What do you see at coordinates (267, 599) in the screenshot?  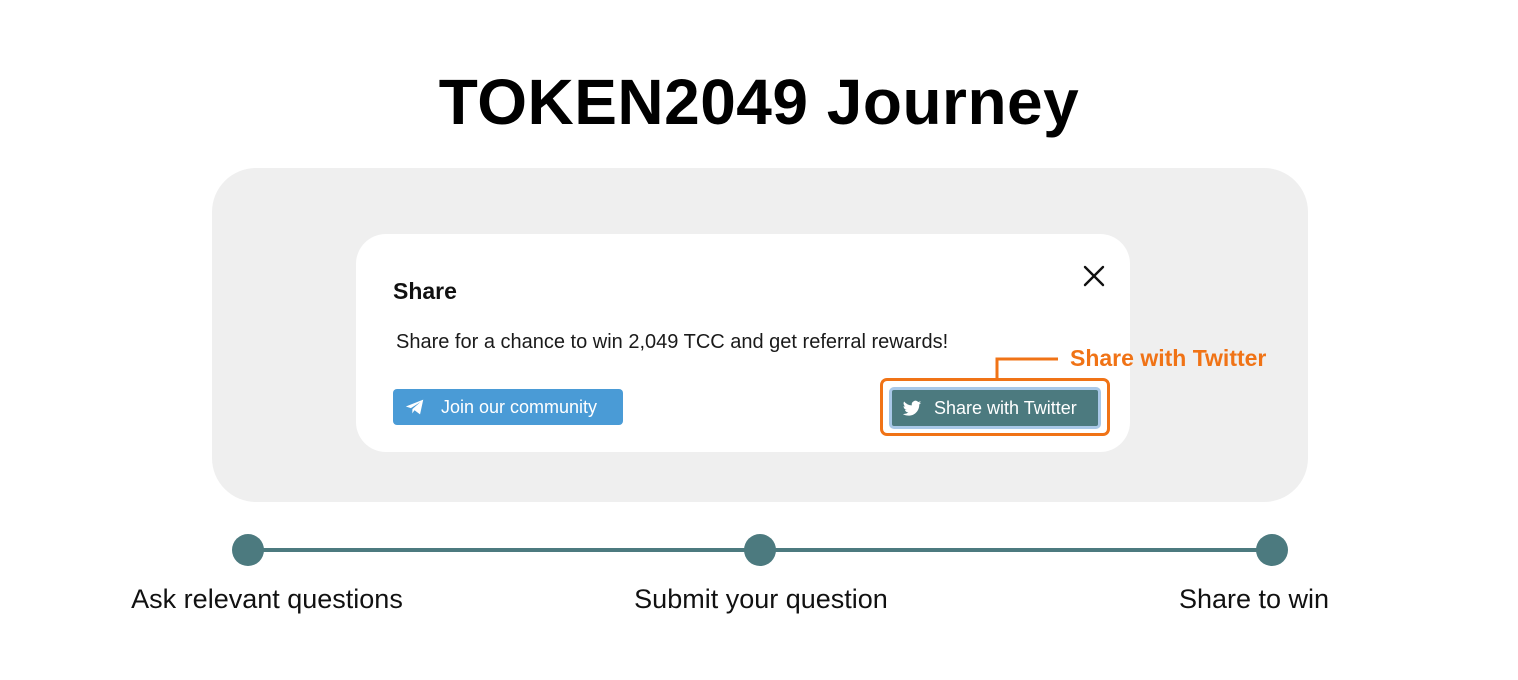 I see `timeline-step-1-label: Ask relevant questions` at bounding box center [267, 599].